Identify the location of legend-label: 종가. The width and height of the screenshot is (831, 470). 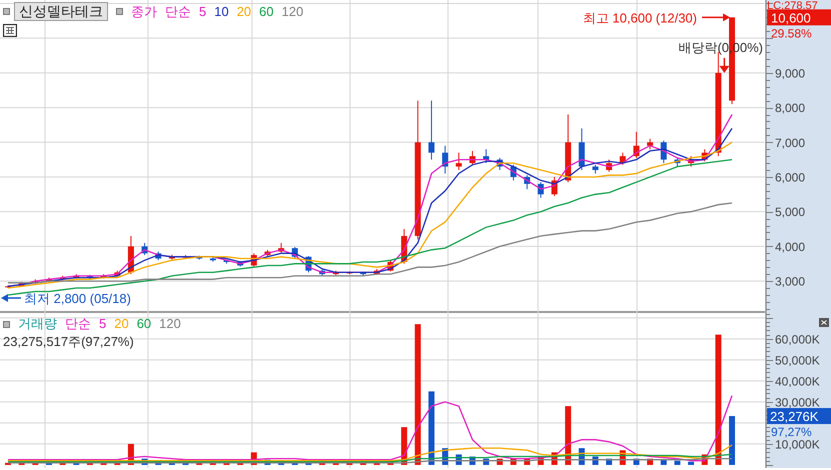
(144, 11).